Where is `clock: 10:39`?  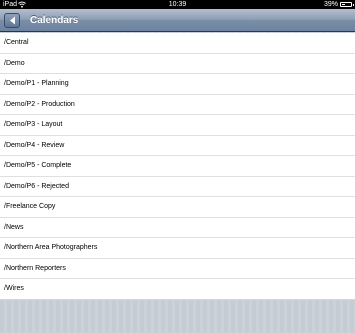
clock: 10:39 is located at coordinates (177, 4).